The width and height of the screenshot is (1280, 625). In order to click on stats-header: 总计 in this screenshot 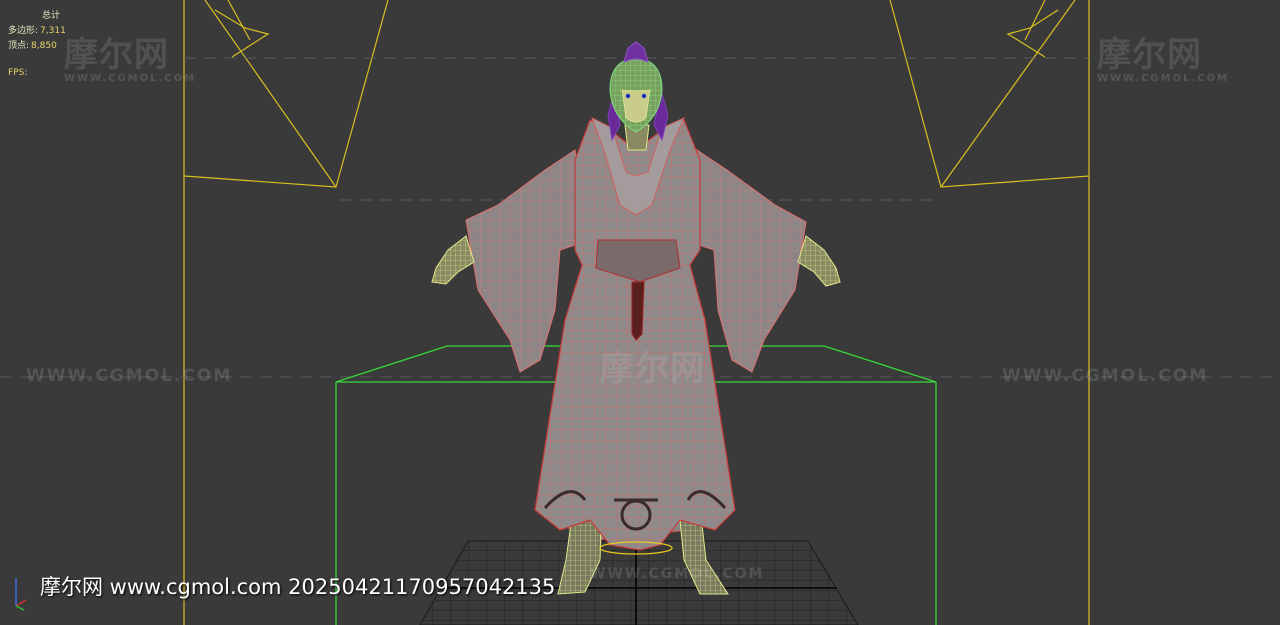, I will do `click(51, 16)`.